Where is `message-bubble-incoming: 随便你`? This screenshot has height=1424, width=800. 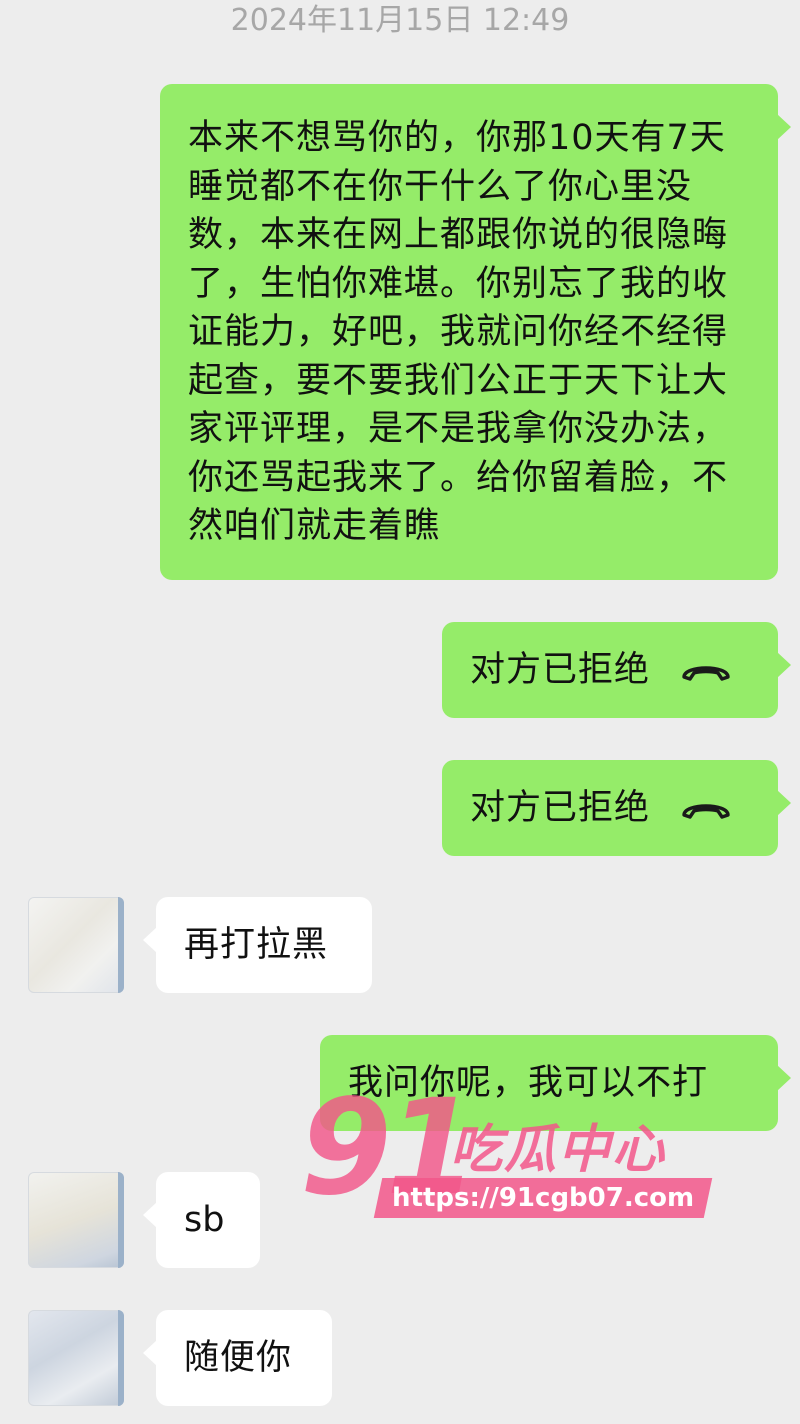 message-bubble-incoming: 随便你 is located at coordinates (237, 1358).